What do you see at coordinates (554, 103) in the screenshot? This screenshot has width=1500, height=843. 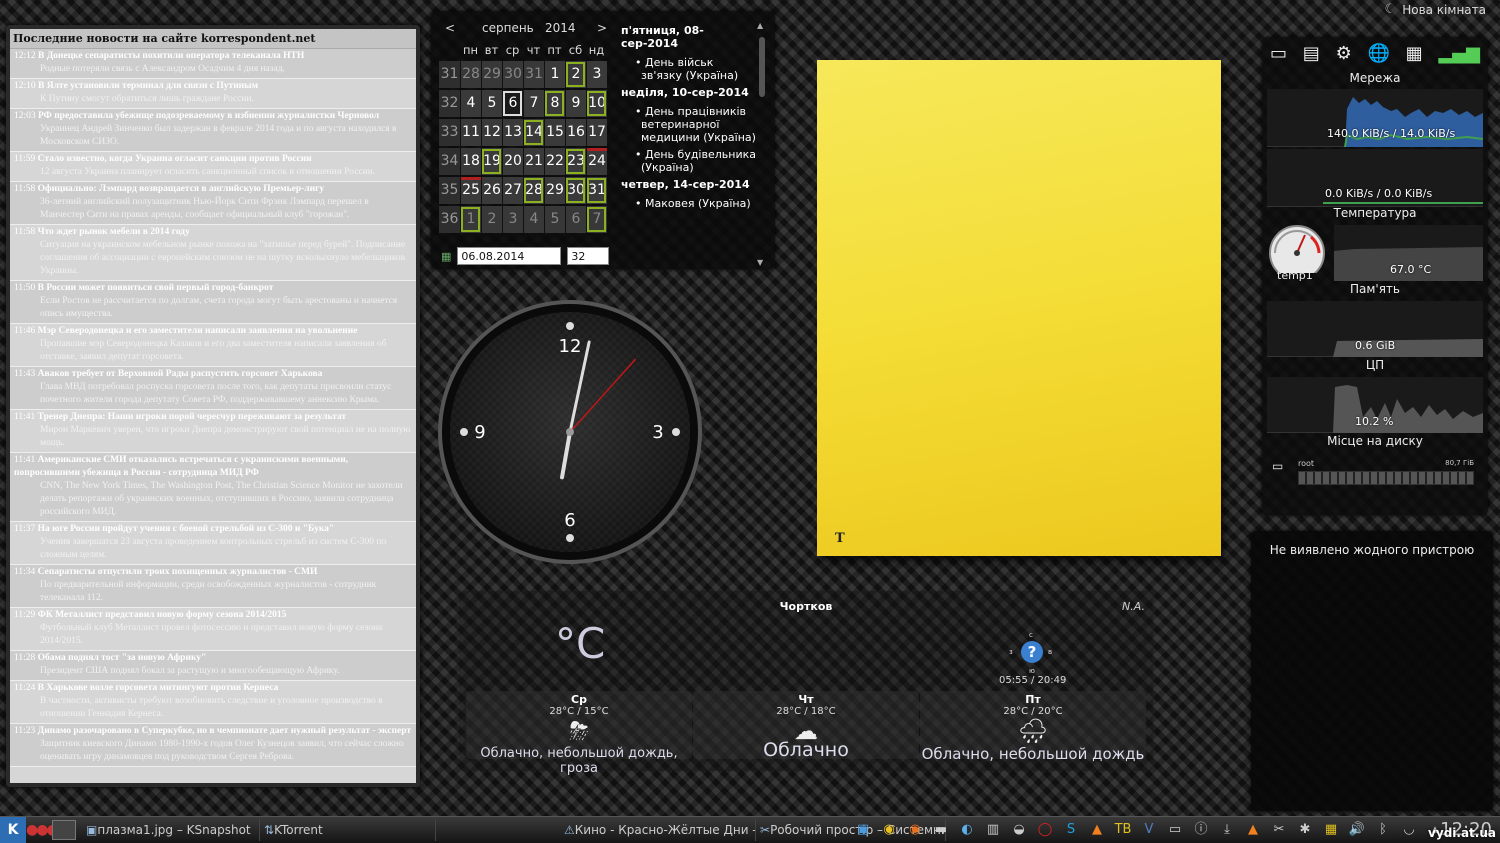 I see `calendar-day: 8` at bounding box center [554, 103].